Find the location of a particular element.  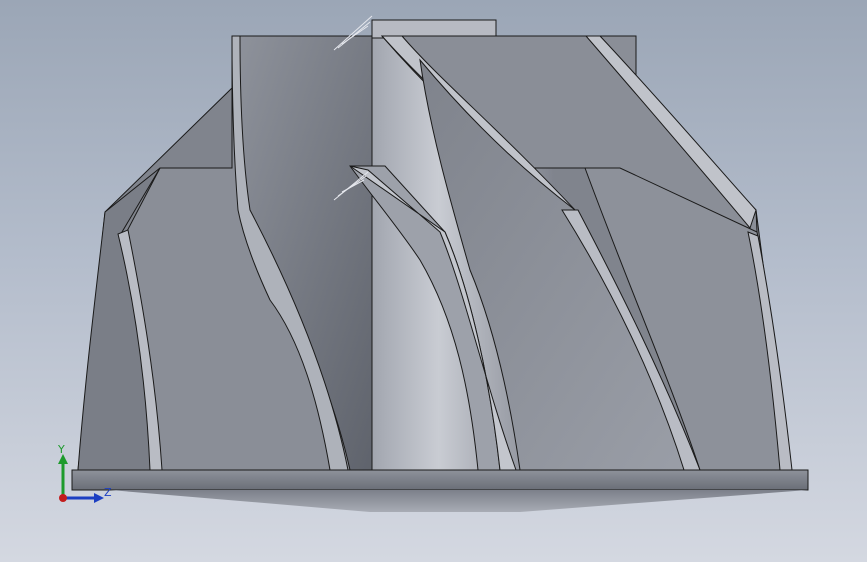

base-cone is located at coordinates (459, 501).